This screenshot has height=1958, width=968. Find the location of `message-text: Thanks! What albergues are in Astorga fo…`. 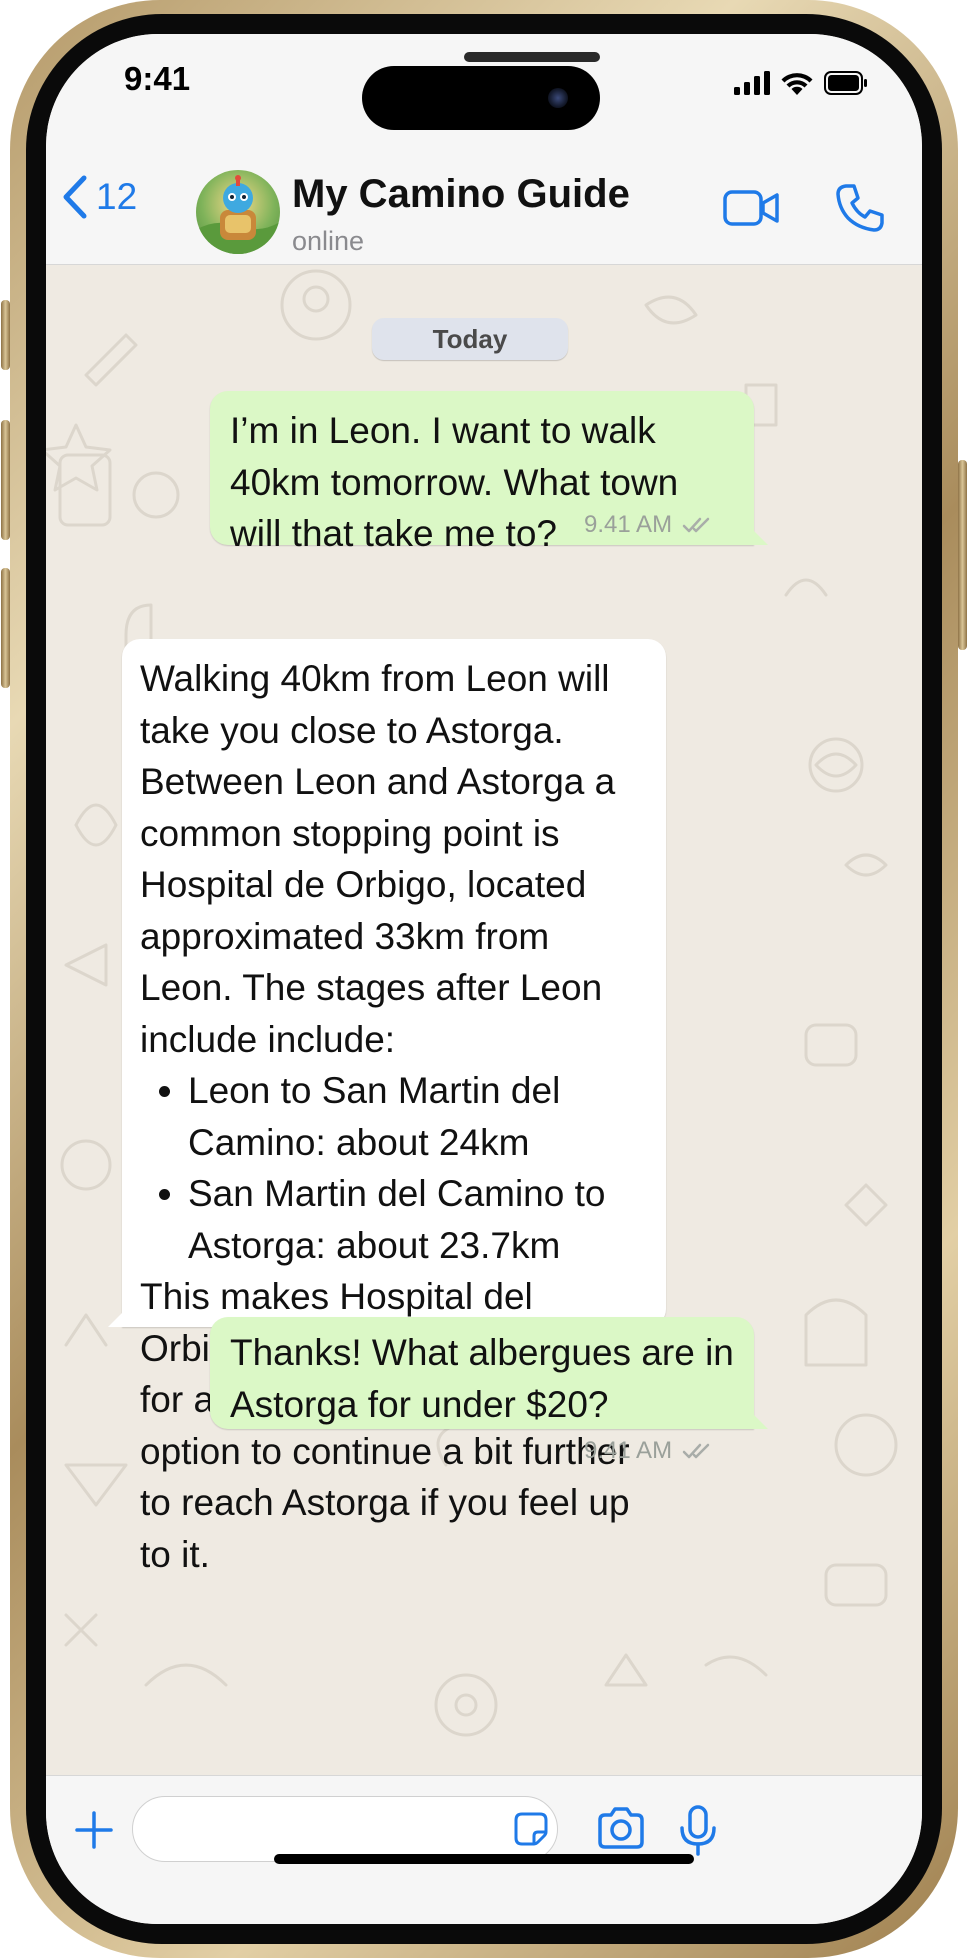

message-text: Thanks! What albergues are in Astorga fo… is located at coordinates (482, 1378).